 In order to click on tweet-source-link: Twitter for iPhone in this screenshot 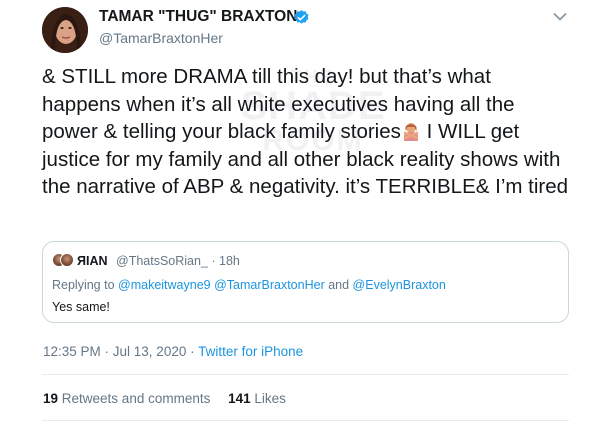, I will do `click(250, 351)`.